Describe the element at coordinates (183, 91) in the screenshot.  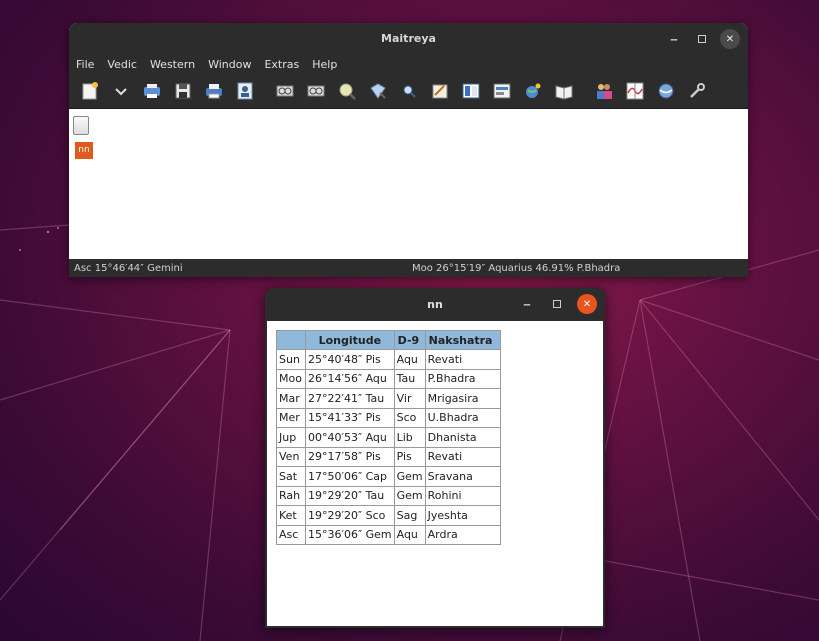
I see `save-button` at that location.